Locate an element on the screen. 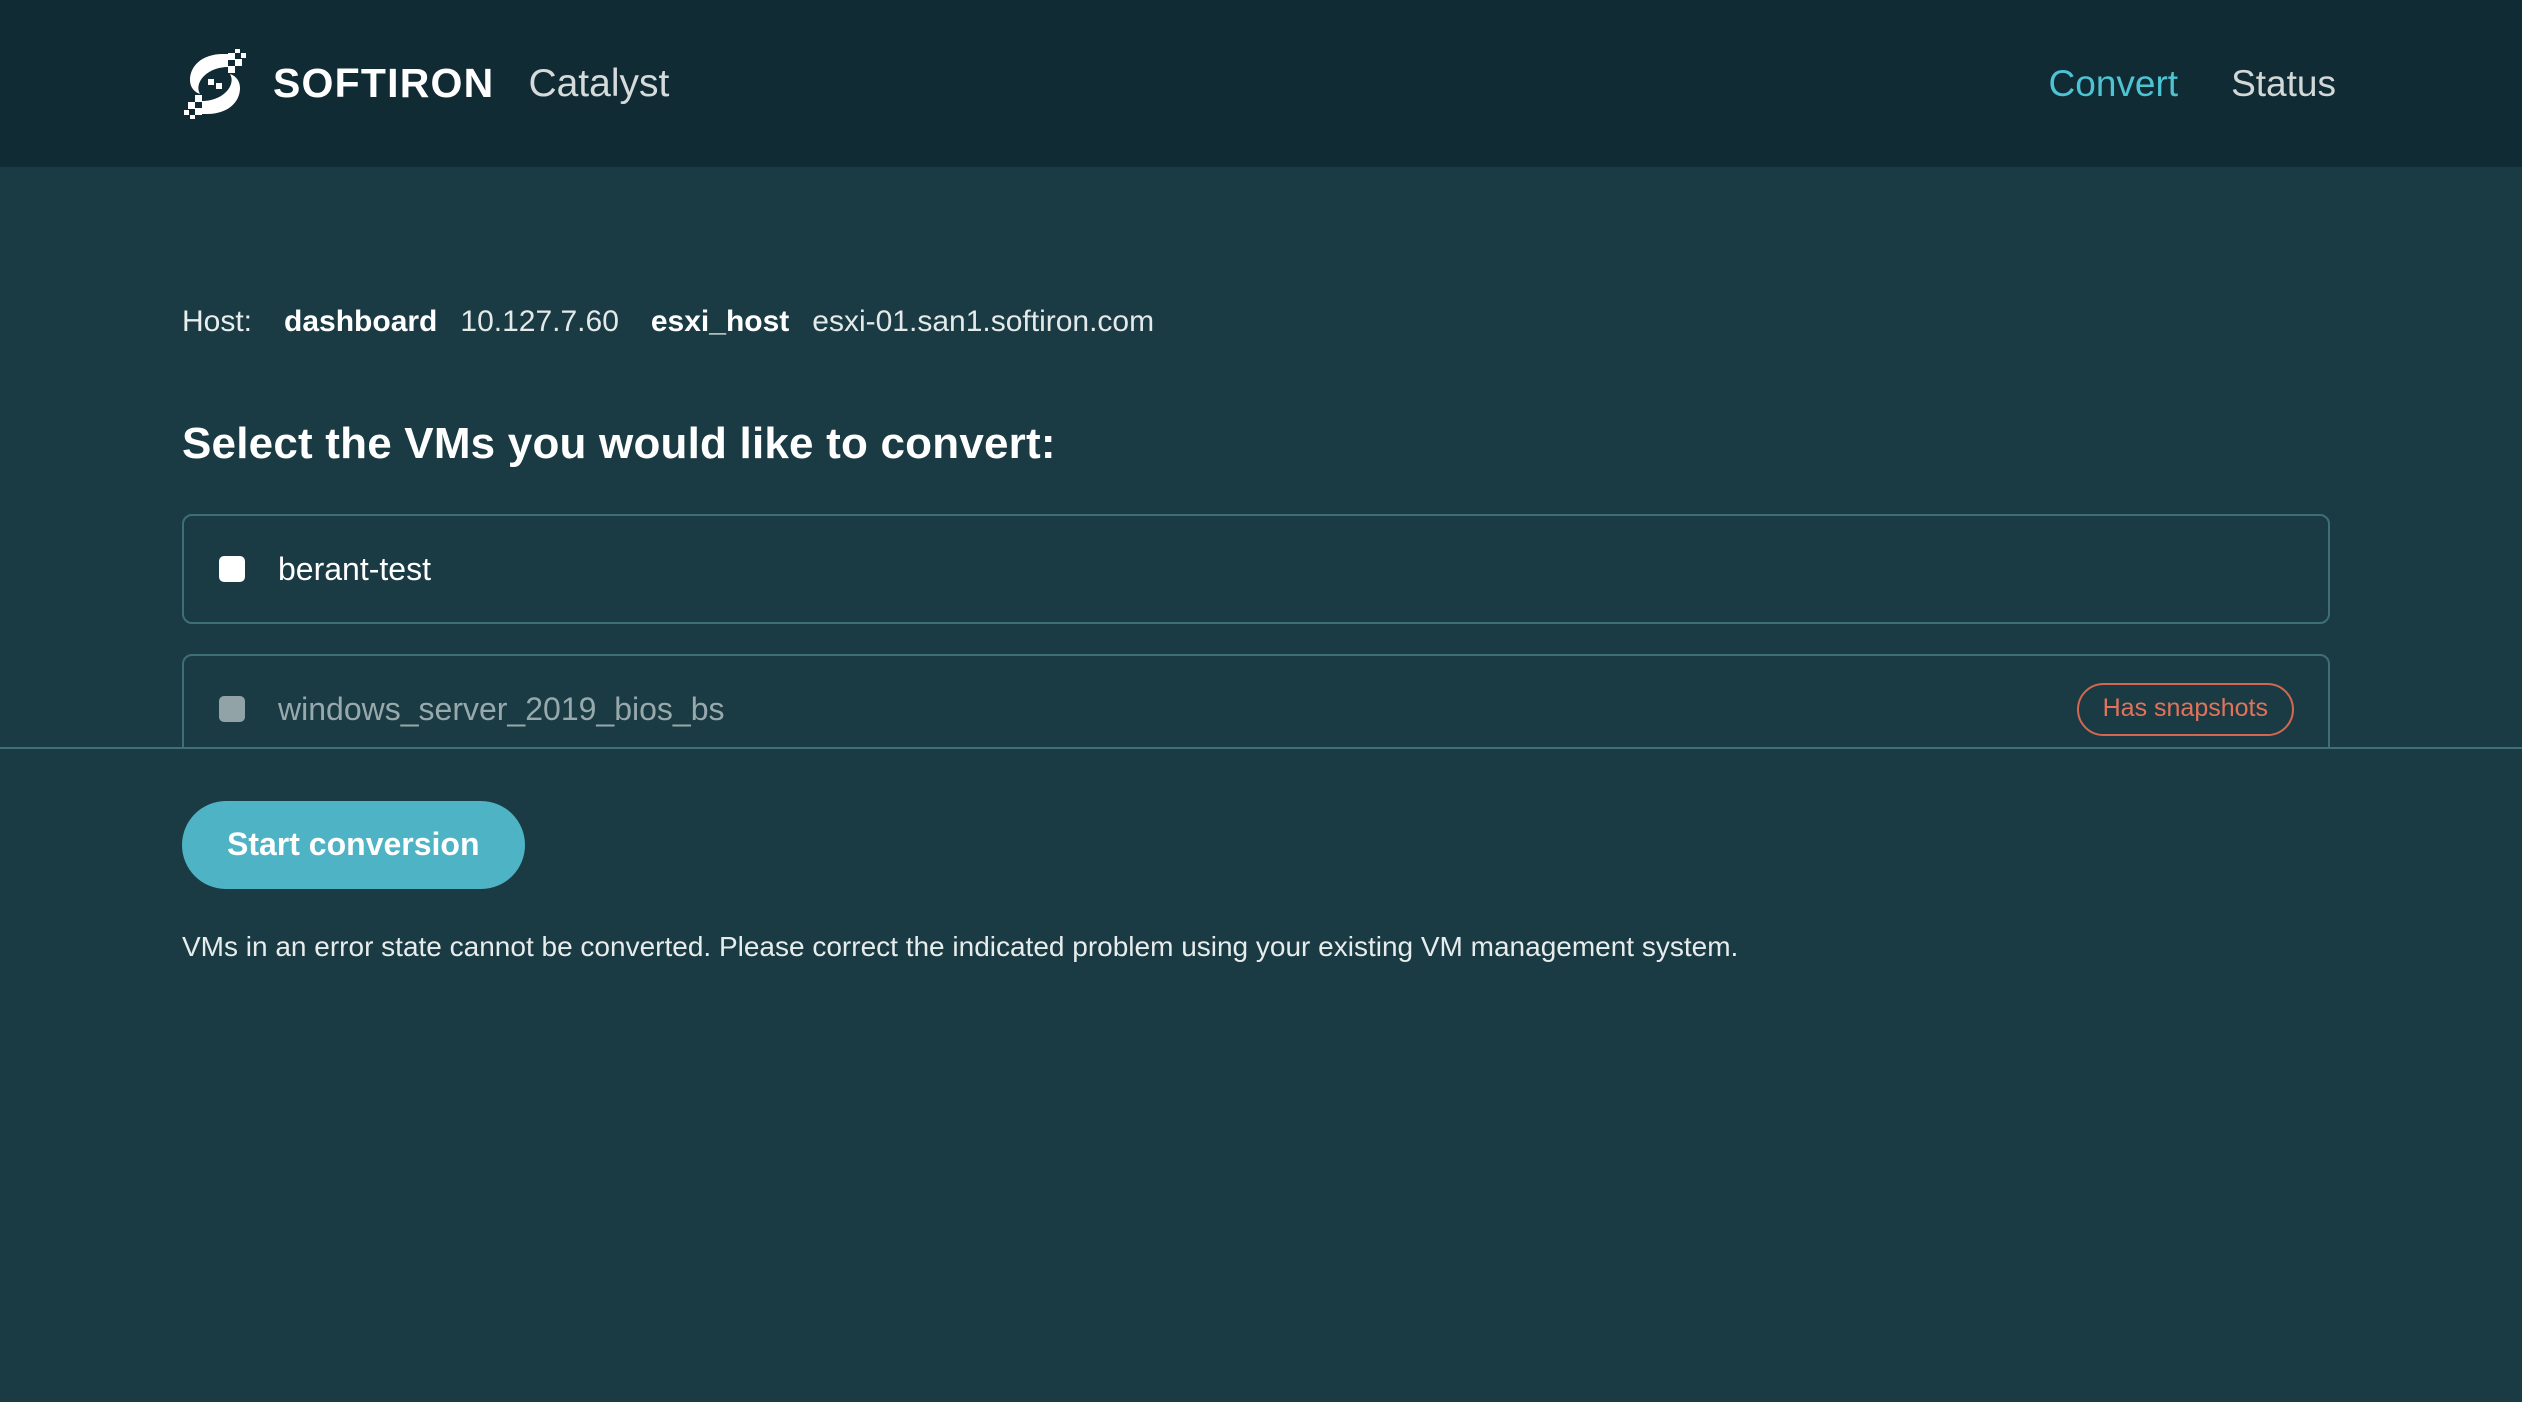  vm-row: berant-test is located at coordinates (1256, 569).